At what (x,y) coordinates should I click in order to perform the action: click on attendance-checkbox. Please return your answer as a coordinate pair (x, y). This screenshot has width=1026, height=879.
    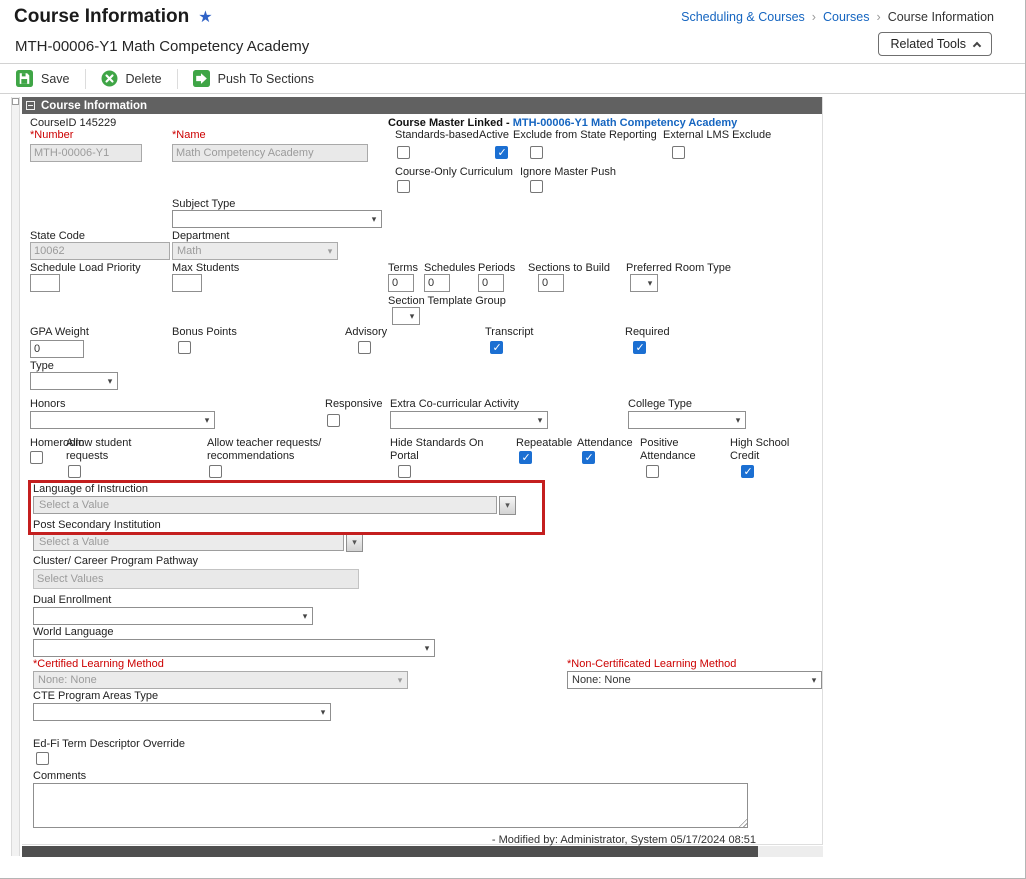
    Looking at the image, I should click on (588, 457).